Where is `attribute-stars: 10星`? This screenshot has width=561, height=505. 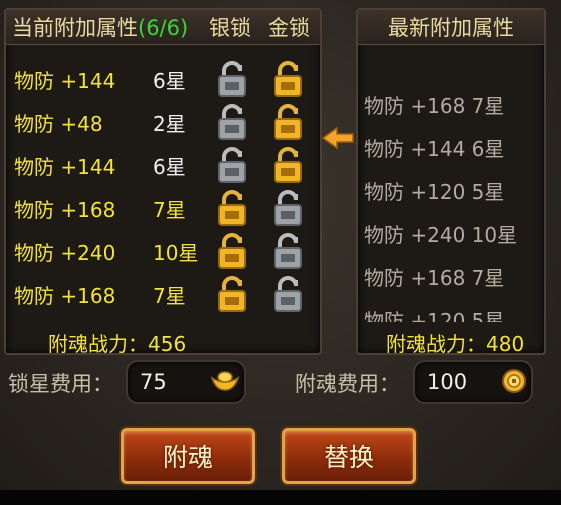 attribute-stars: 10星 is located at coordinates (176, 253).